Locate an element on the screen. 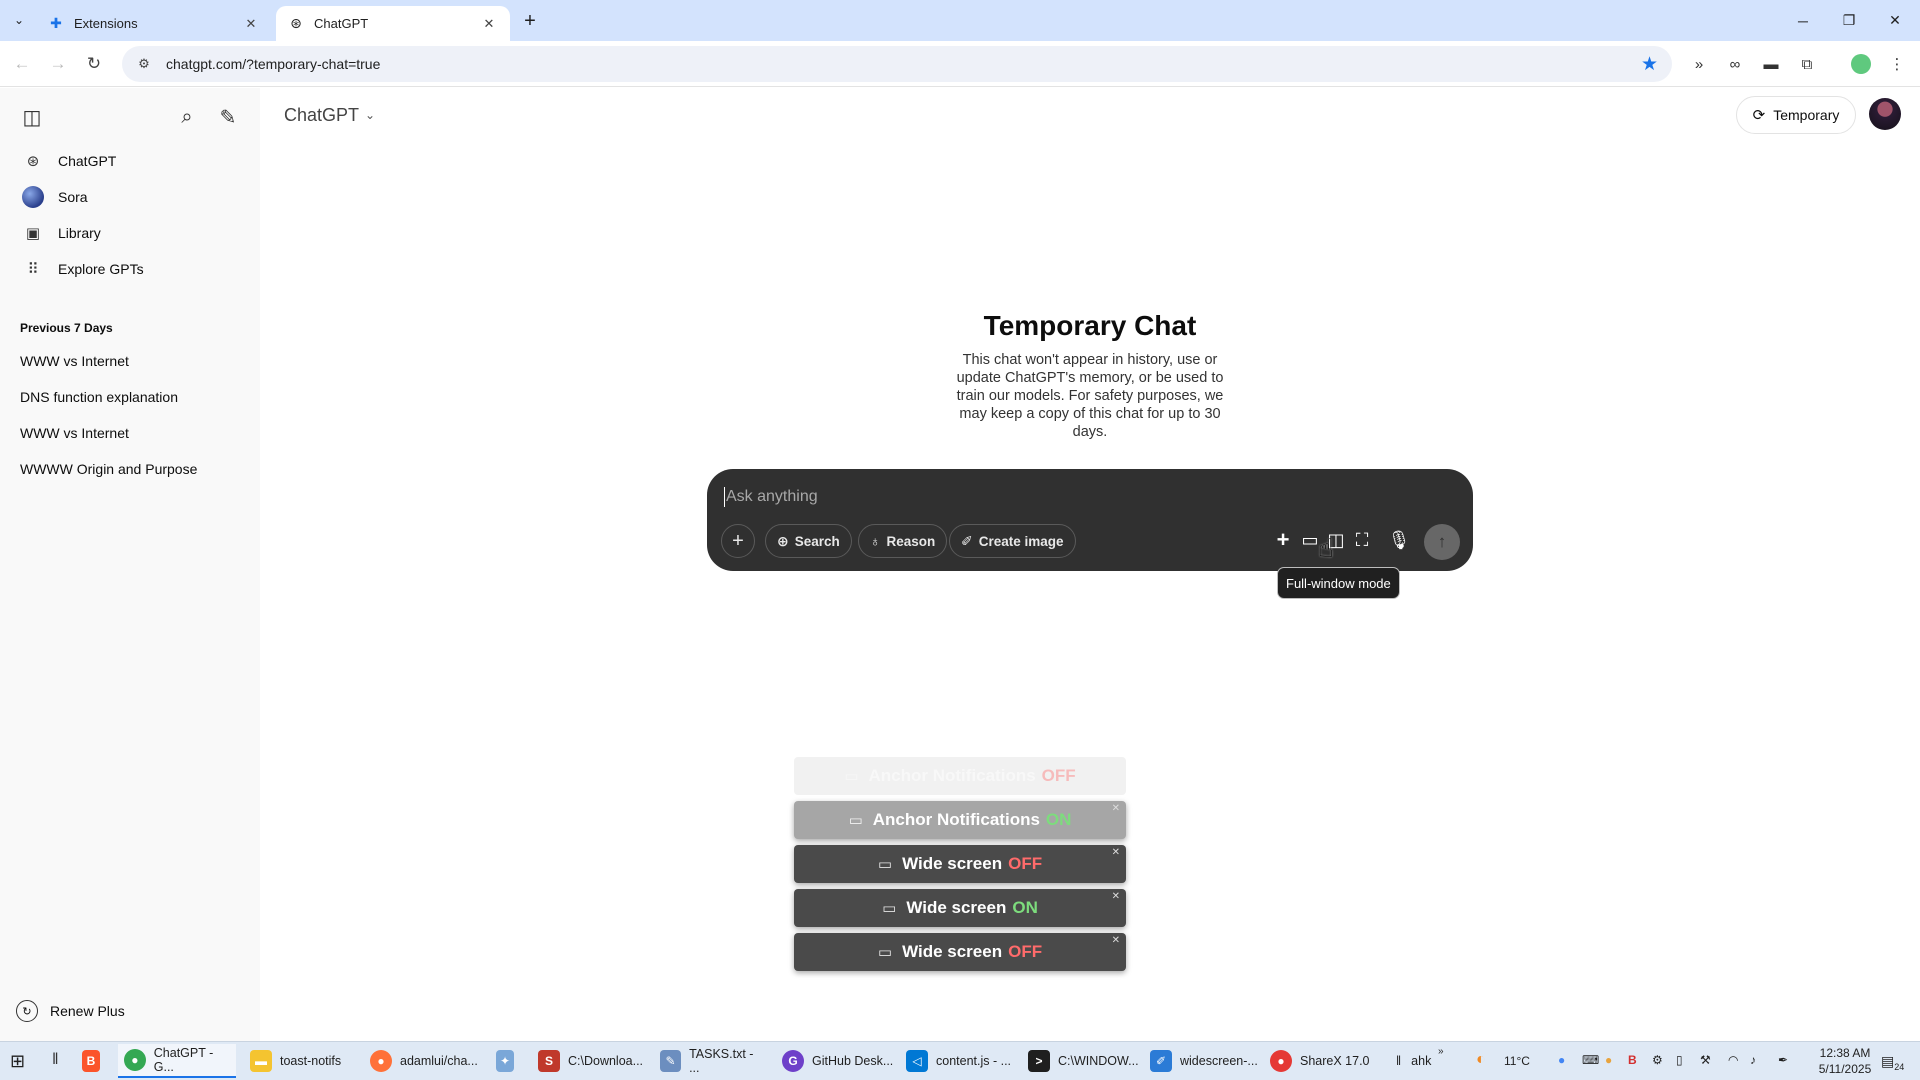  extension-monitor-icon: ▬ is located at coordinates (1771, 64).